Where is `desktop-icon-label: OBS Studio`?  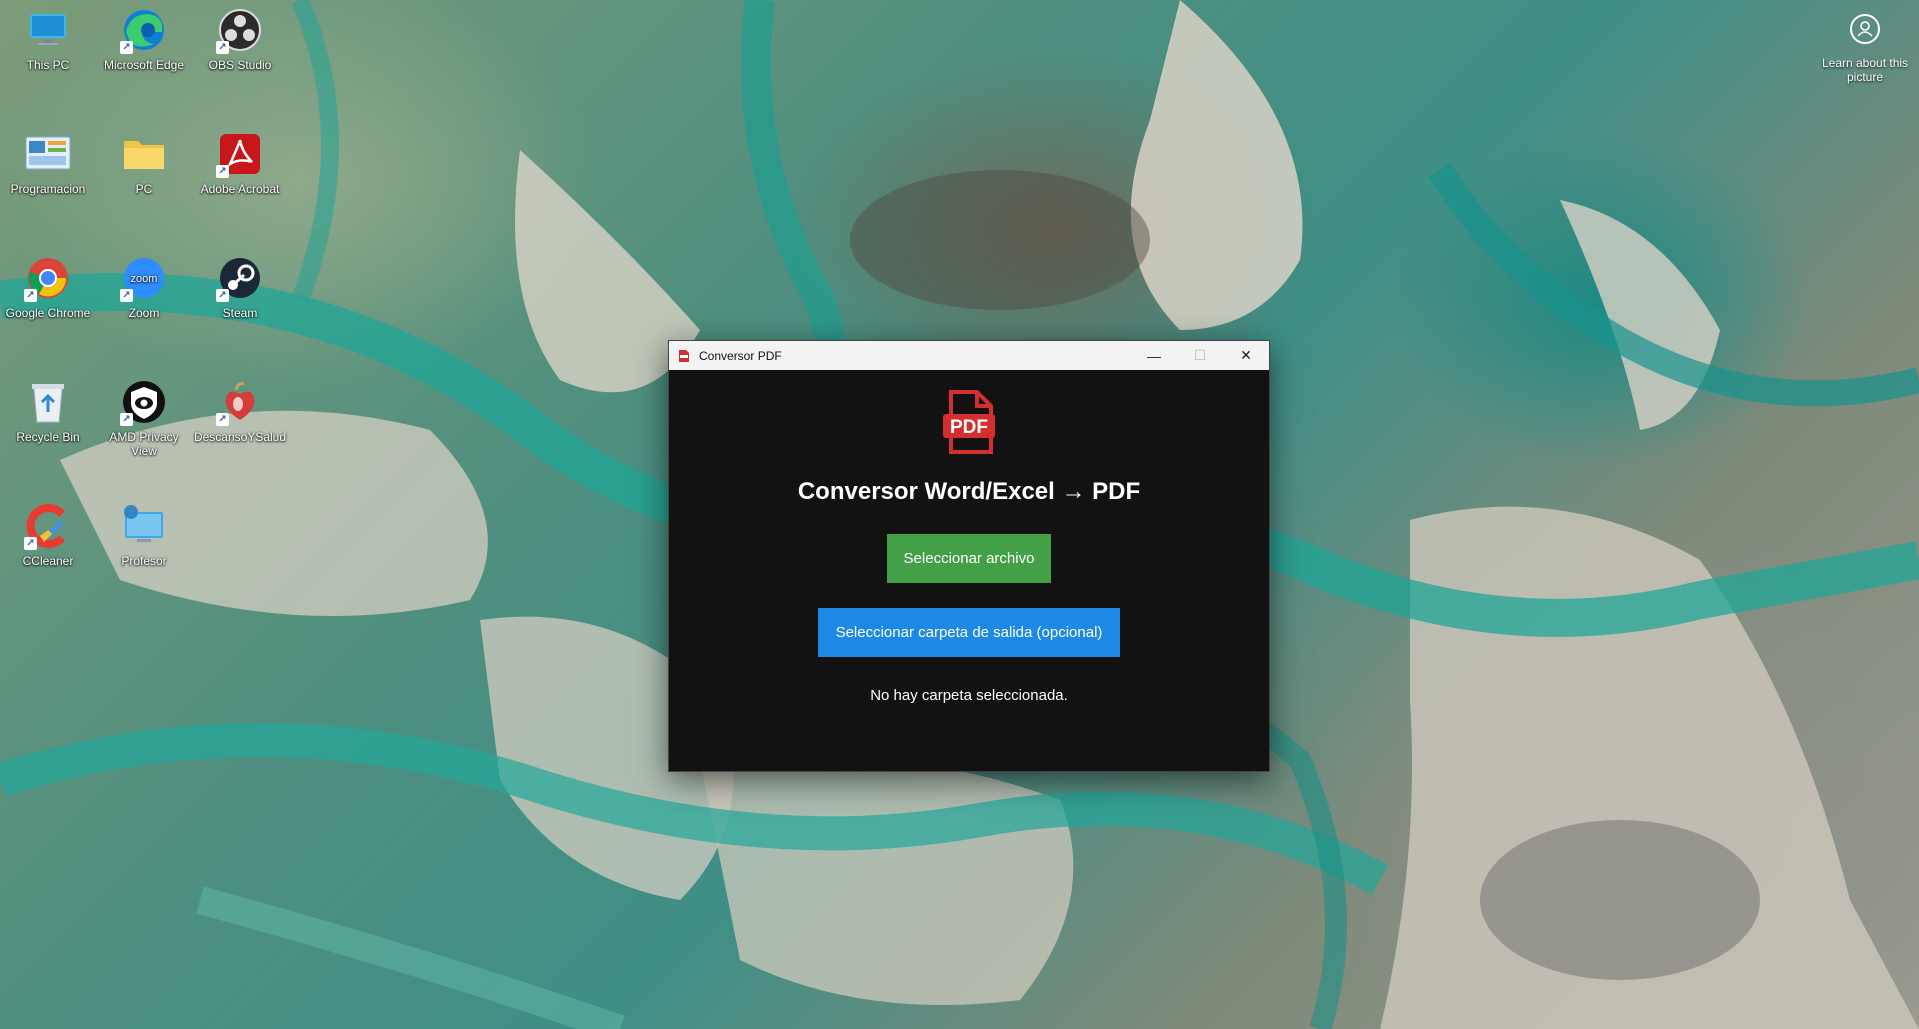 desktop-icon-label: OBS Studio is located at coordinates (240, 65).